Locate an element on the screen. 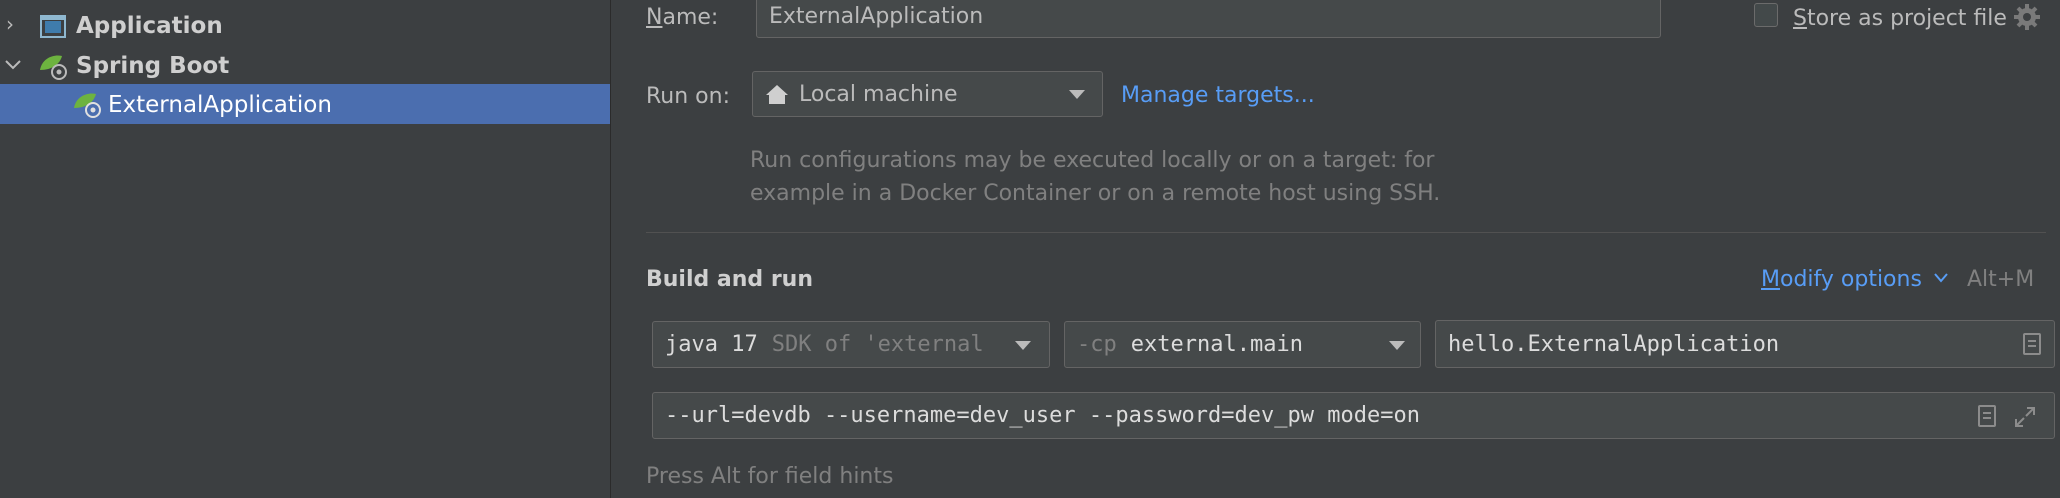 The height and width of the screenshot is (498, 2060). divider is located at coordinates (1346, 232).